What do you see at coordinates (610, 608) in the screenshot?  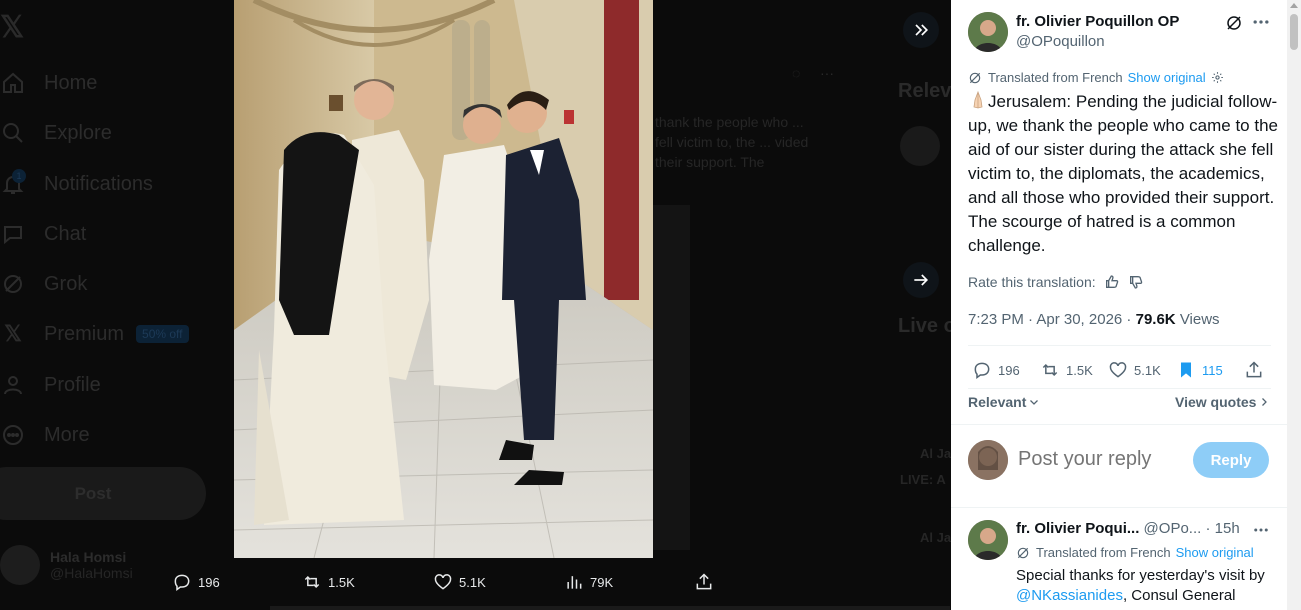 I see `horizontal-scrollbar` at bounding box center [610, 608].